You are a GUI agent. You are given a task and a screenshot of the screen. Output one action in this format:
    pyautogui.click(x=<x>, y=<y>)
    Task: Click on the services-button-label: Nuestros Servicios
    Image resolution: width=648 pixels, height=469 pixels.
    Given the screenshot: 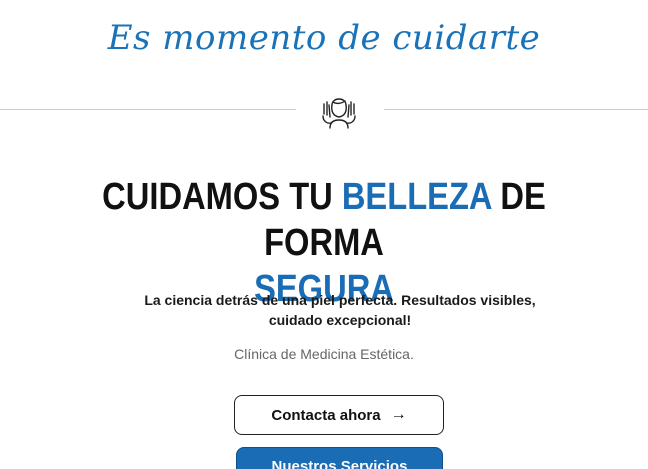 What is the action you would take?
    pyautogui.click(x=339, y=463)
    